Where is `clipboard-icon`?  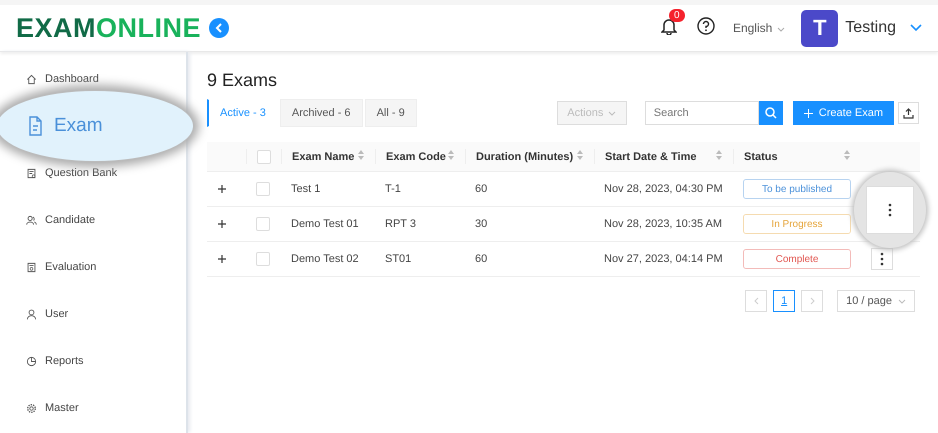
clipboard-icon is located at coordinates (31, 267).